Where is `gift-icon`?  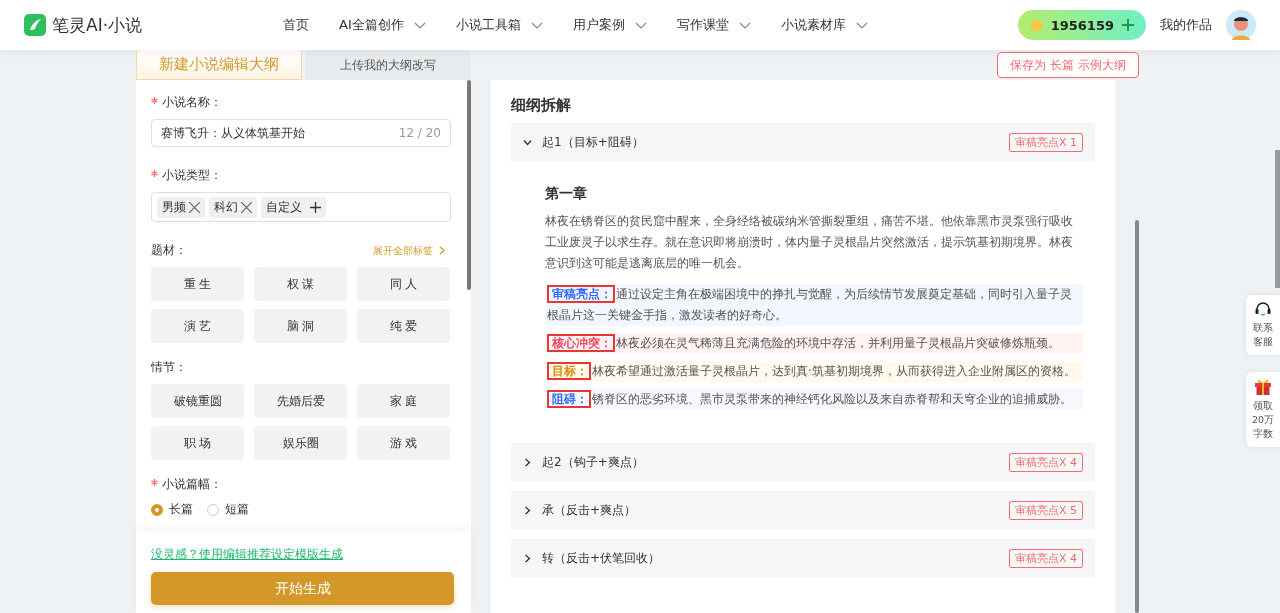
gift-icon is located at coordinates (1263, 386).